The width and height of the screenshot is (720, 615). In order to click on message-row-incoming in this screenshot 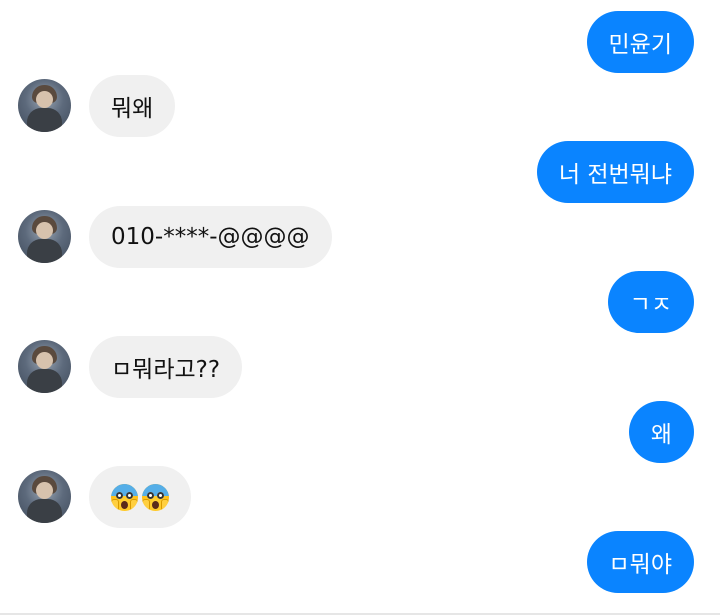, I will do `click(360, 497)`.